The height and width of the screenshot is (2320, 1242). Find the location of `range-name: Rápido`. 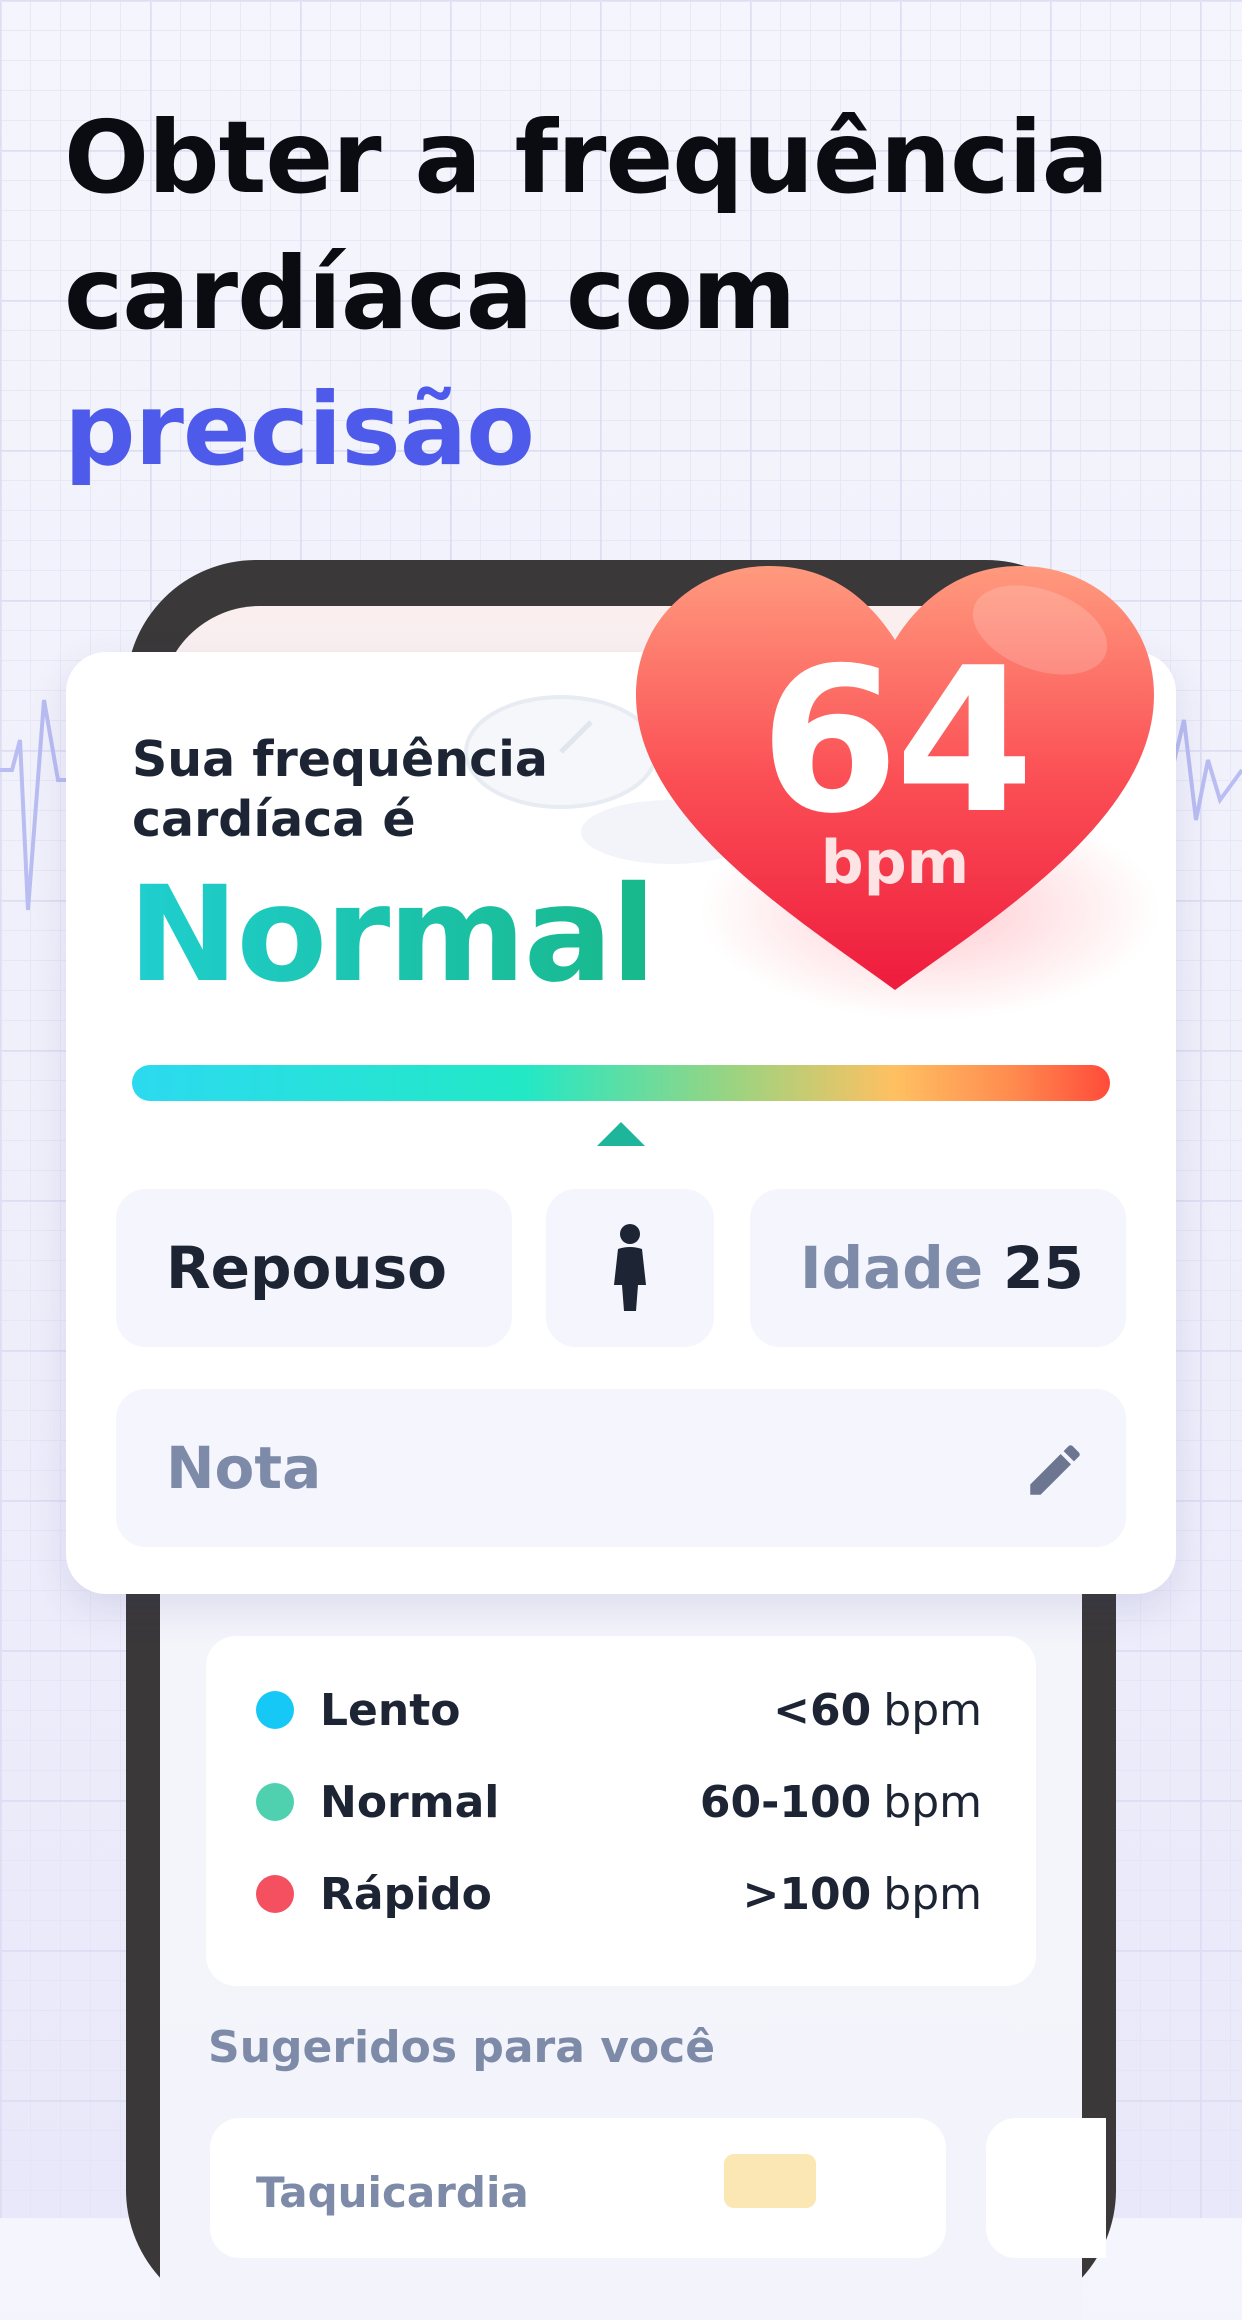

range-name: Rápido is located at coordinates (406, 1894).